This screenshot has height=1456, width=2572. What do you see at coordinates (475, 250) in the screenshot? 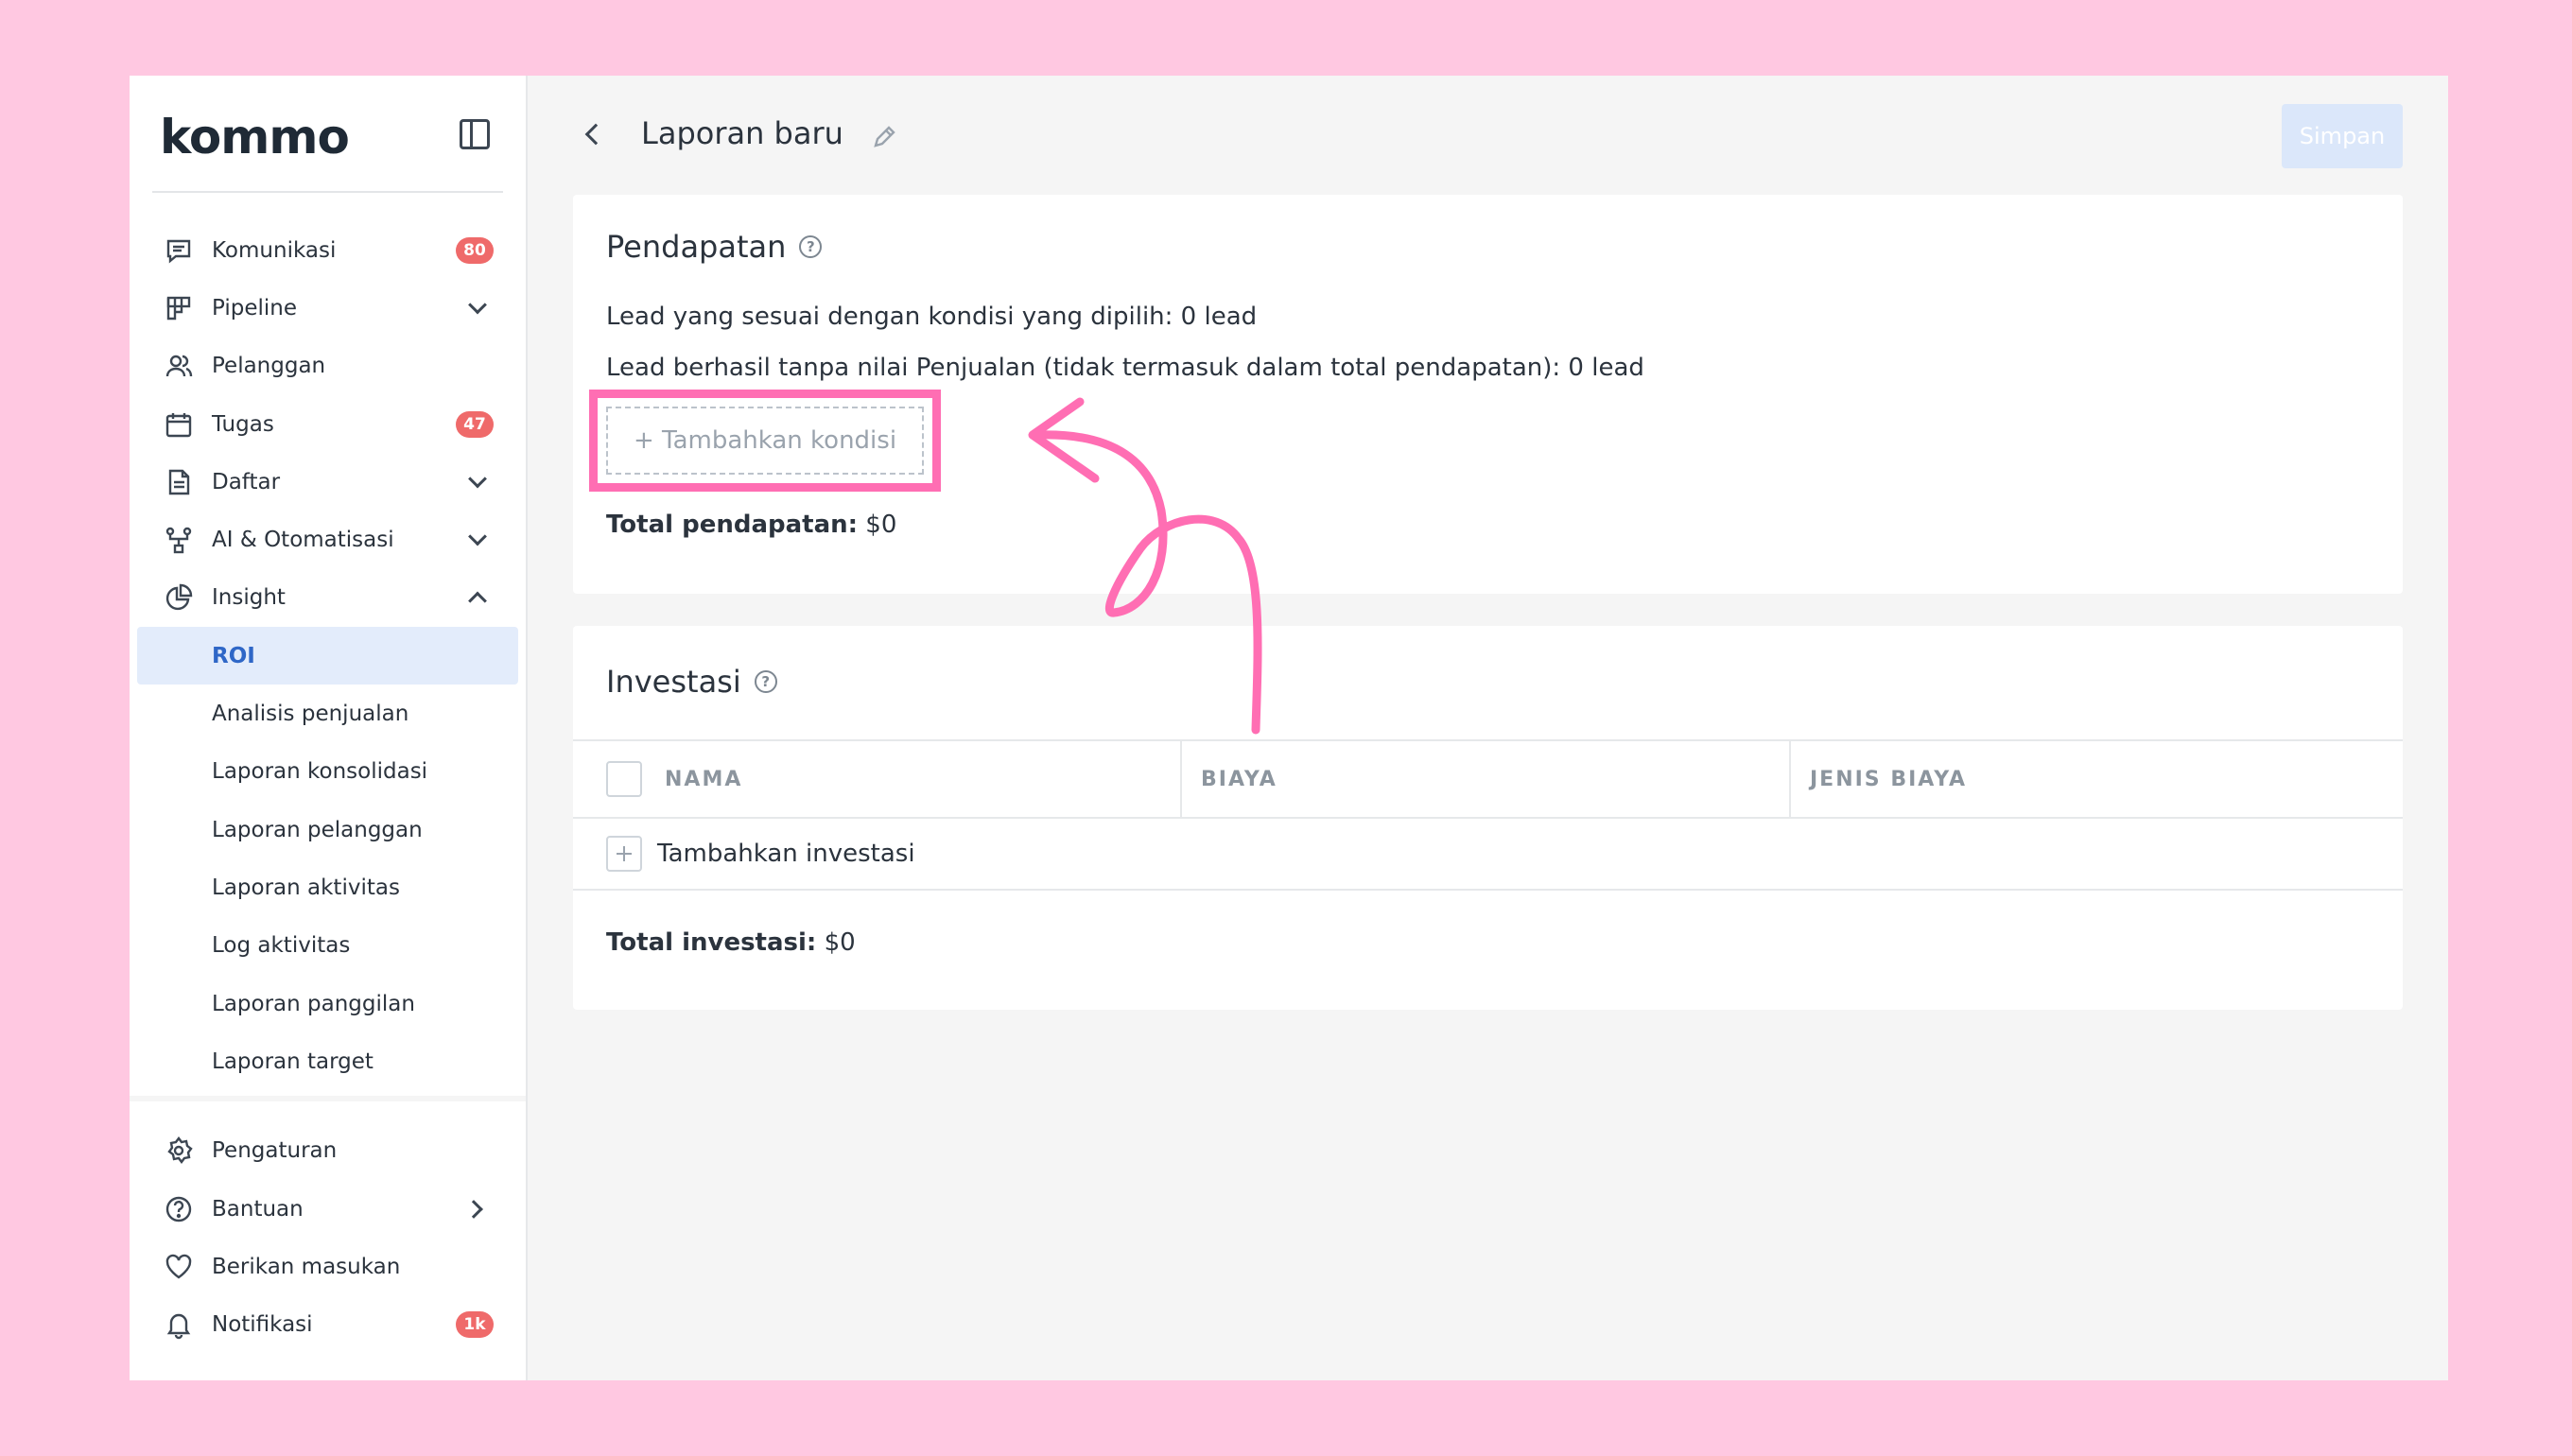
I see `unread-badge: 80` at bounding box center [475, 250].